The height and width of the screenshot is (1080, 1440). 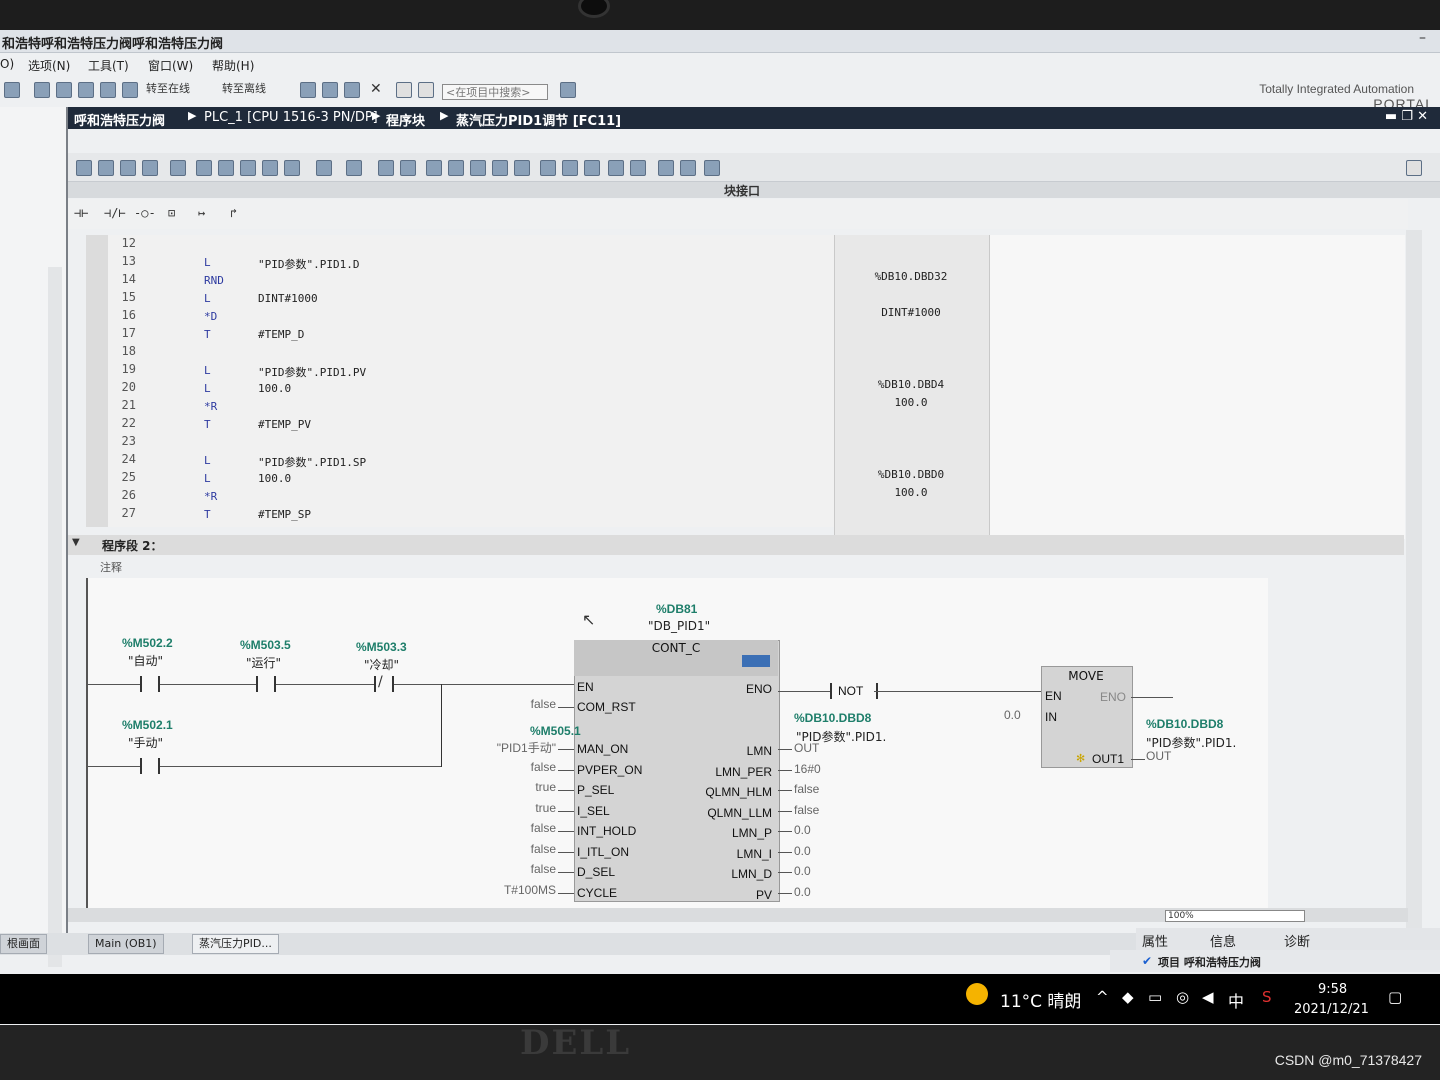 I want to click on weather-widget: 11°C 晴朗, so click(x=1040, y=999).